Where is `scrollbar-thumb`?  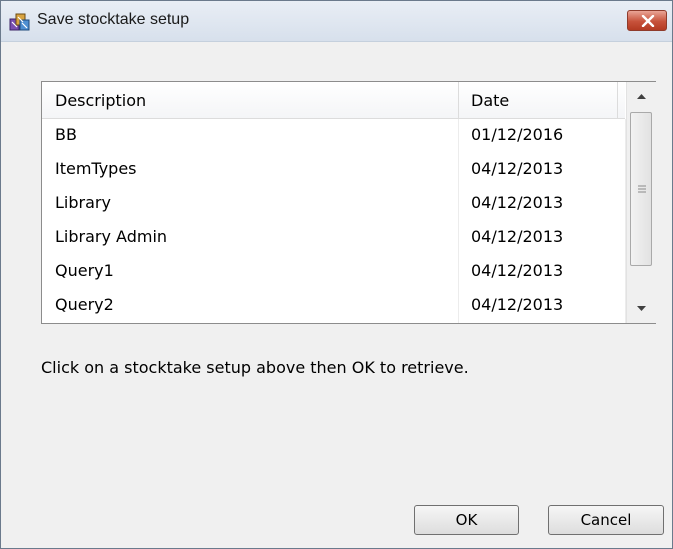 scrollbar-thumb is located at coordinates (641, 189).